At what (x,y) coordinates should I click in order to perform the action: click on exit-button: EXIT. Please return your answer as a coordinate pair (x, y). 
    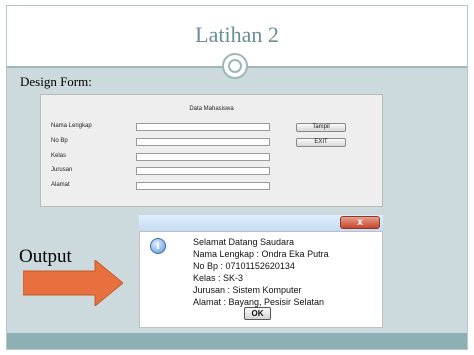
    Looking at the image, I should click on (321, 142).